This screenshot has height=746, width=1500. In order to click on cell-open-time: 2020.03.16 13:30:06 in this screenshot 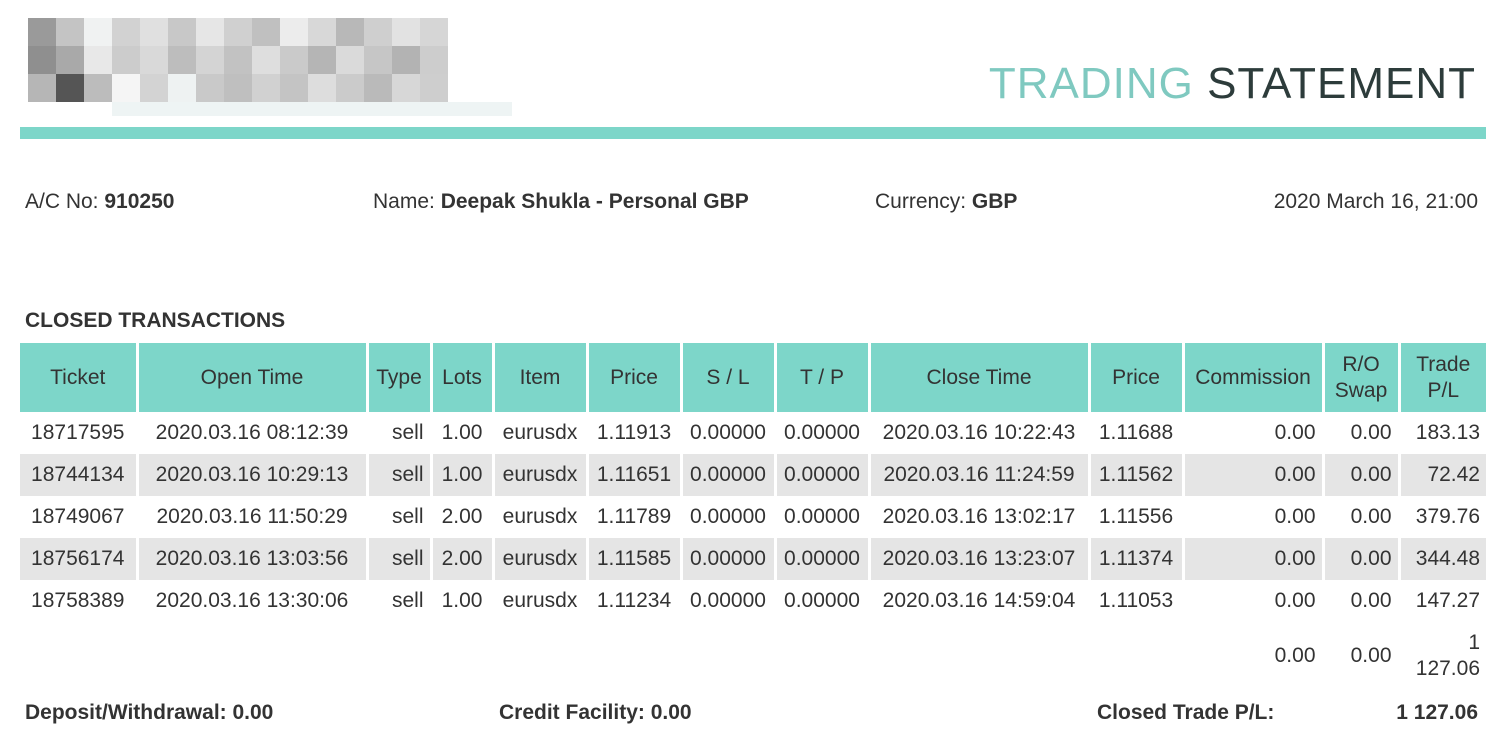, I will do `click(251, 601)`.